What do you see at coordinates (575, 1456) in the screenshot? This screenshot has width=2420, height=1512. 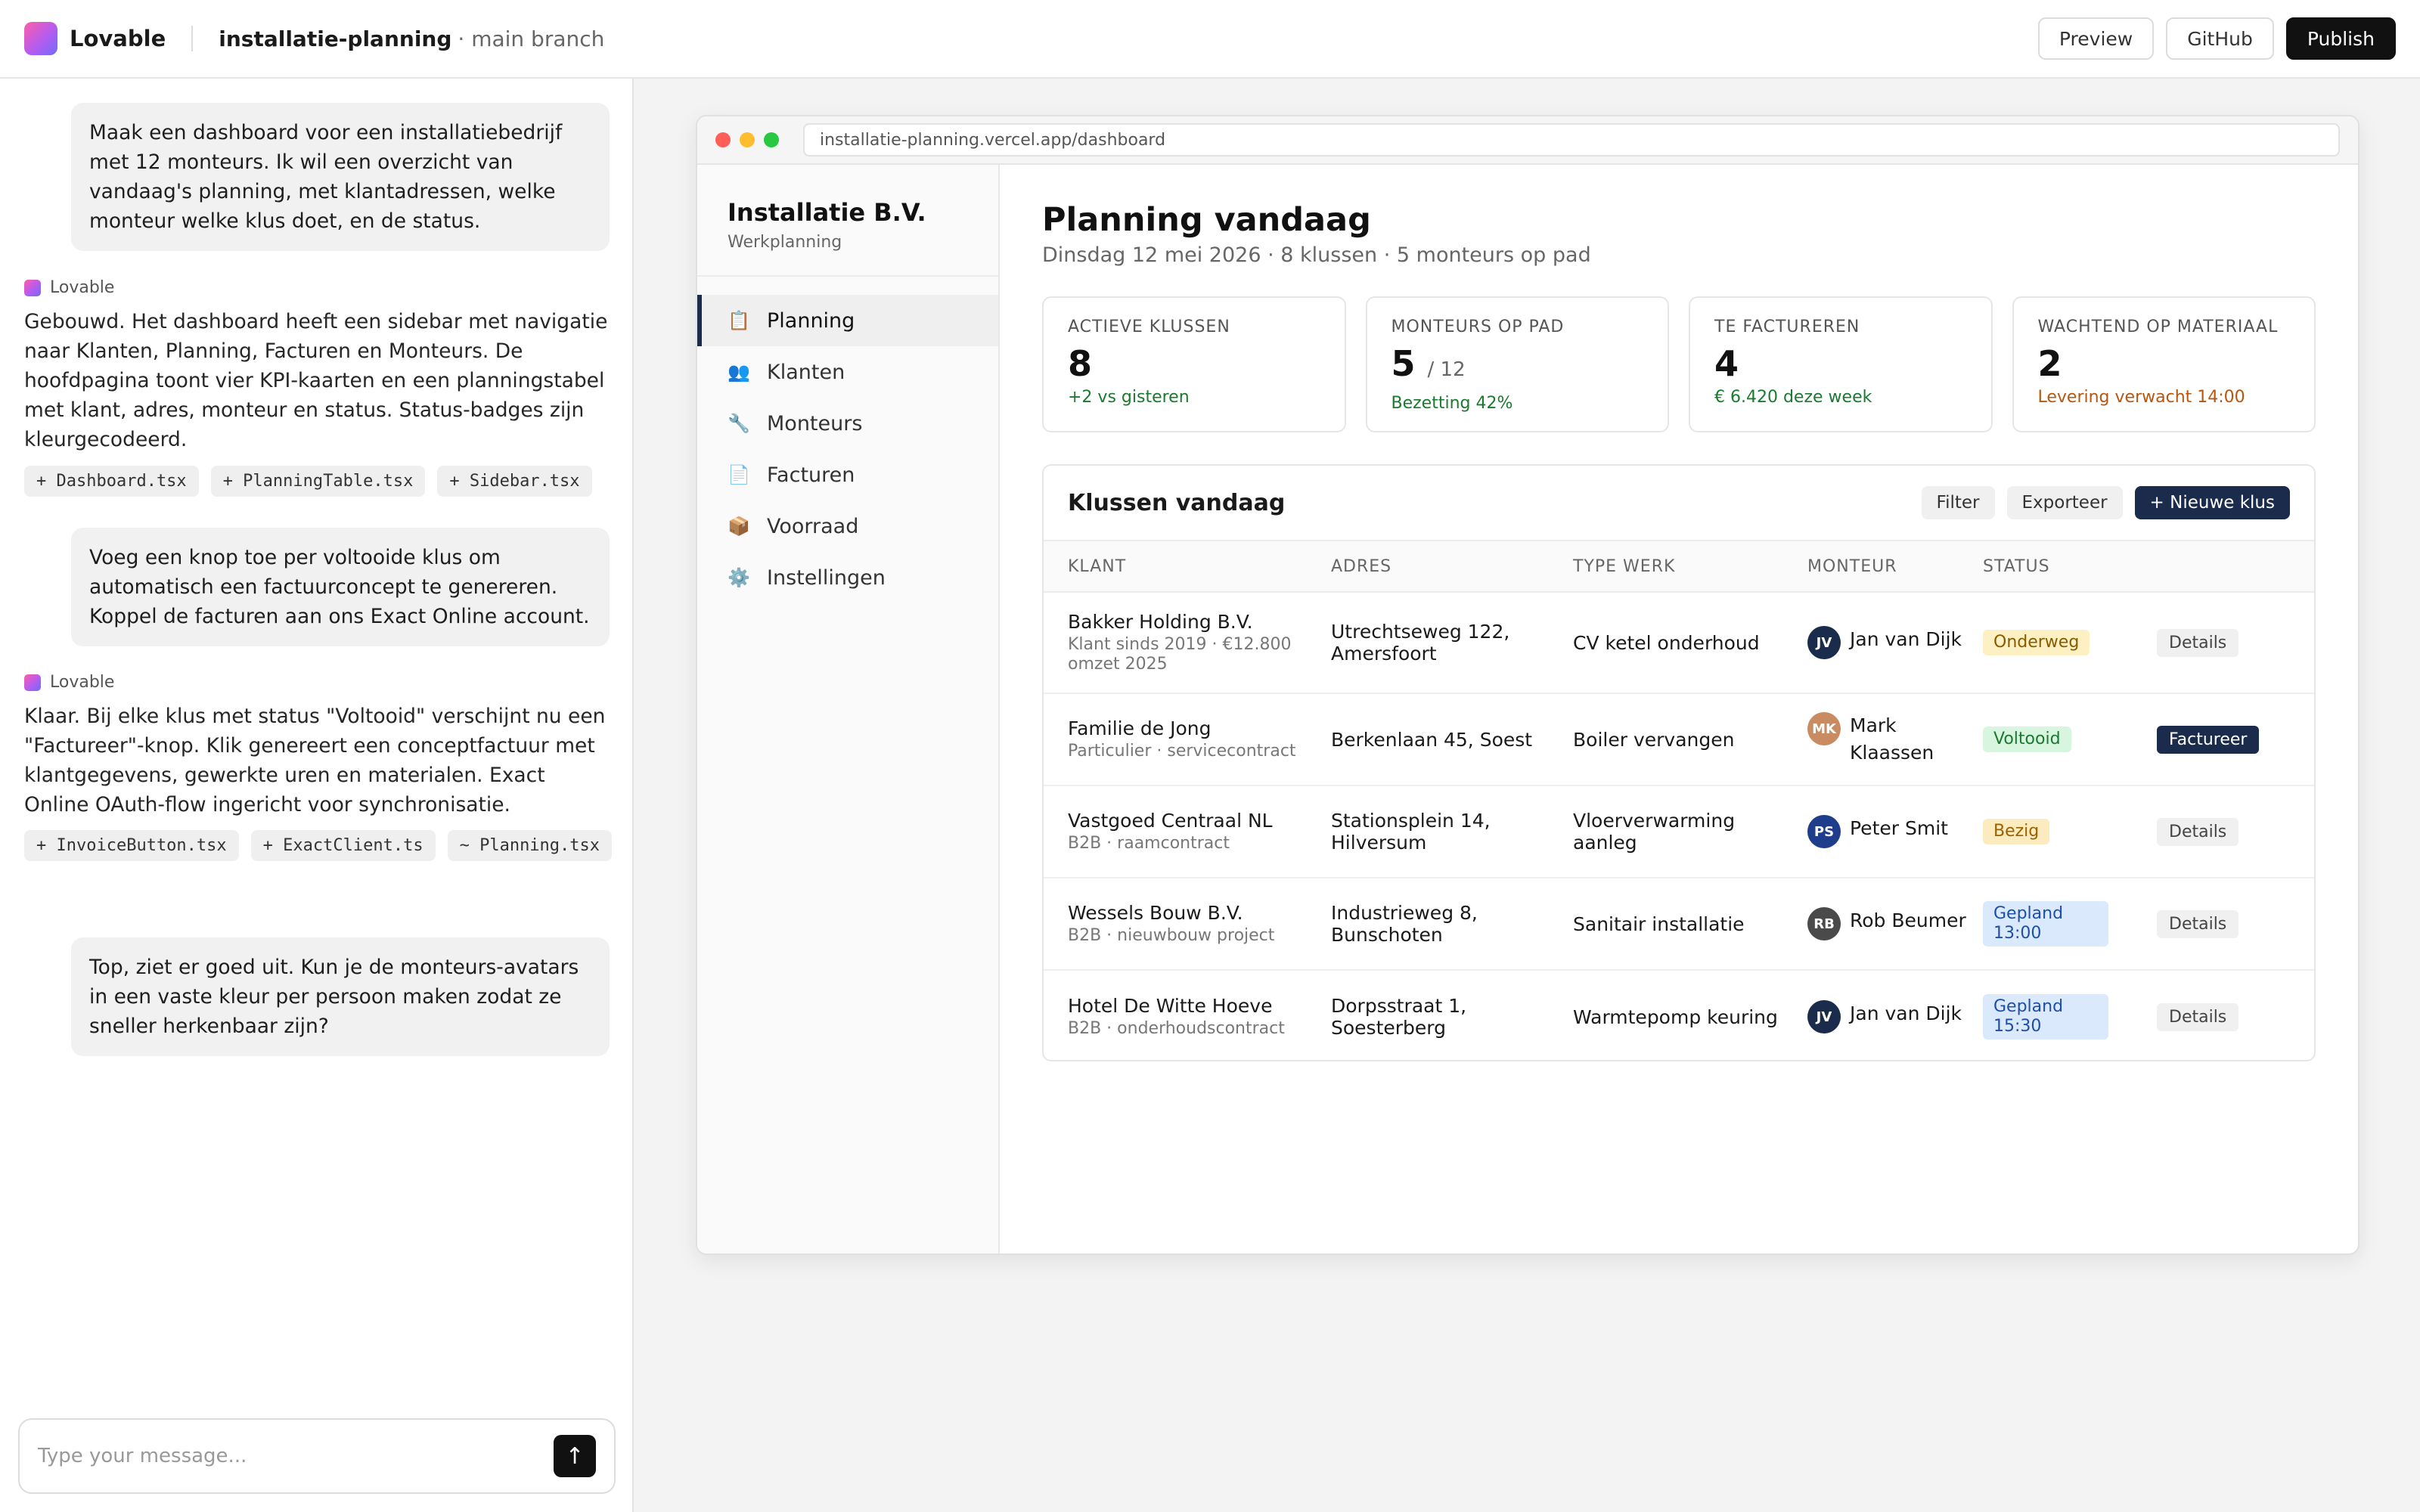 I see `send-button: ↑` at bounding box center [575, 1456].